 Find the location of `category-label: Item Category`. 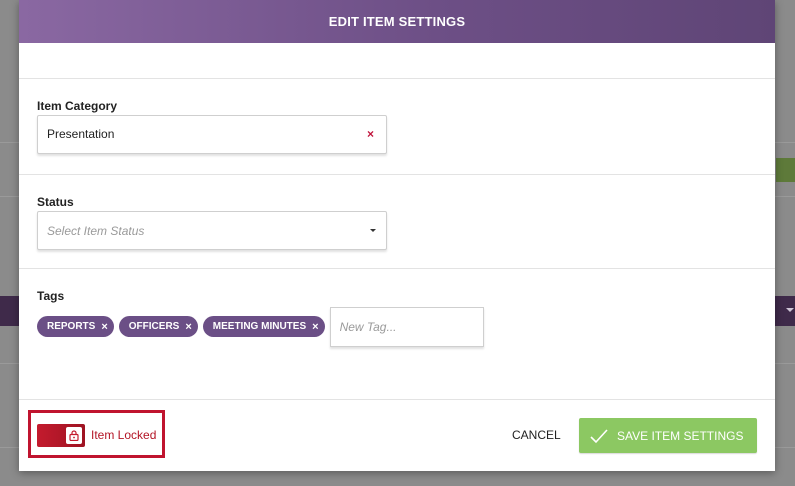

category-label: Item Category is located at coordinates (77, 106).